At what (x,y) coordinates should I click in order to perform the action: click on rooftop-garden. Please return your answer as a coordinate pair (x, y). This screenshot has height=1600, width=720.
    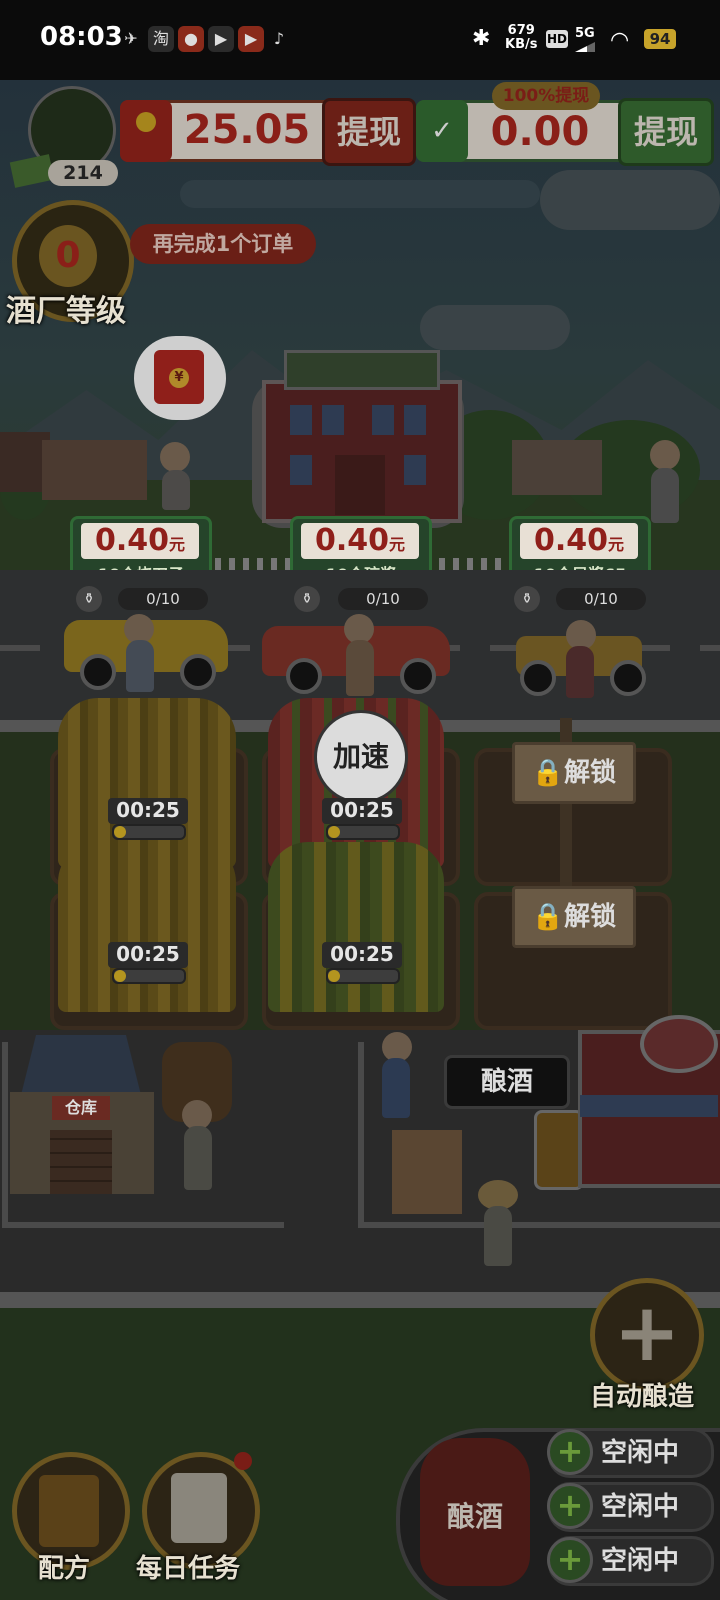
    Looking at the image, I should click on (362, 370).